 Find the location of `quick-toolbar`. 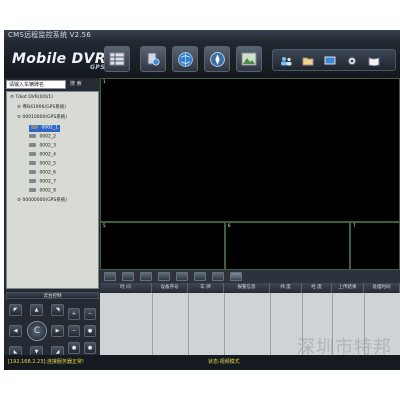

quick-toolbar is located at coordinates (334, 60).